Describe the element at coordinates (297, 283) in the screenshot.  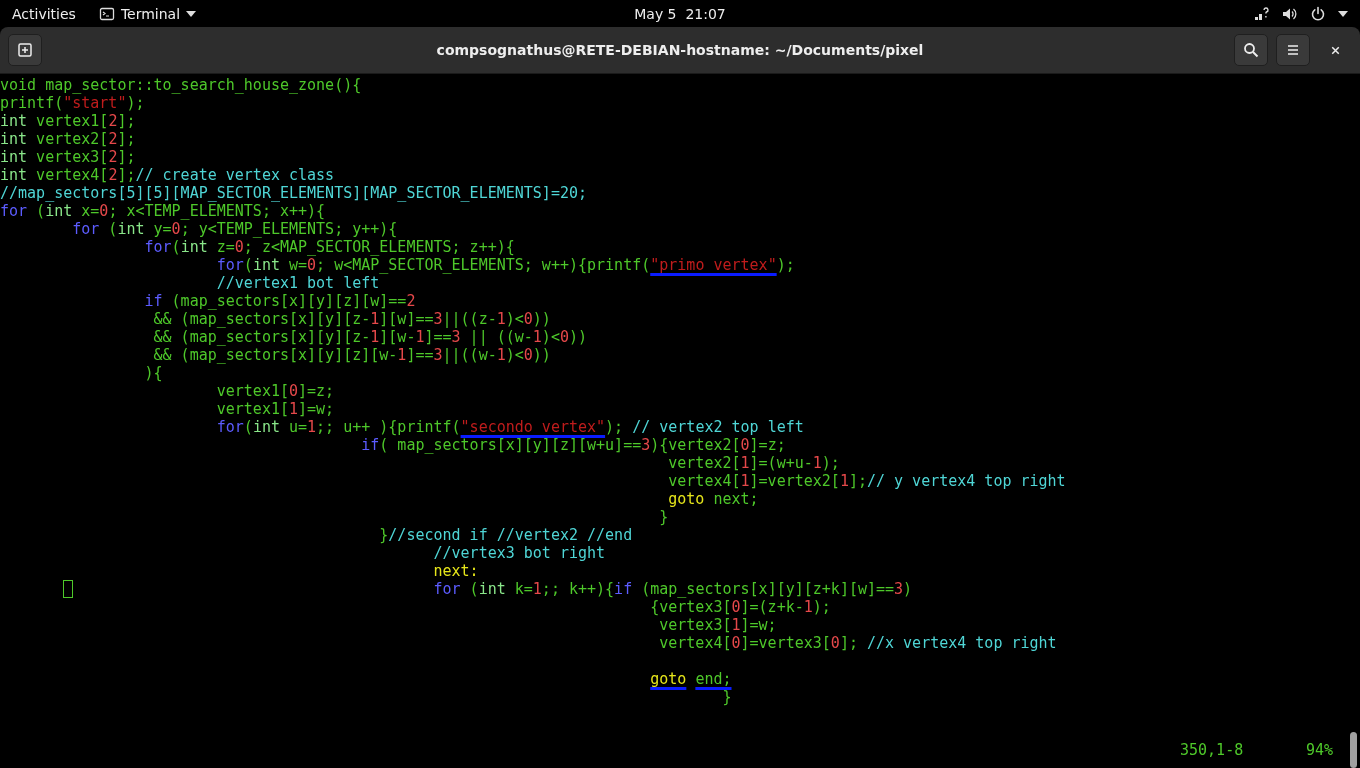
I see `code-line: //vertex1 bot left` at that location.